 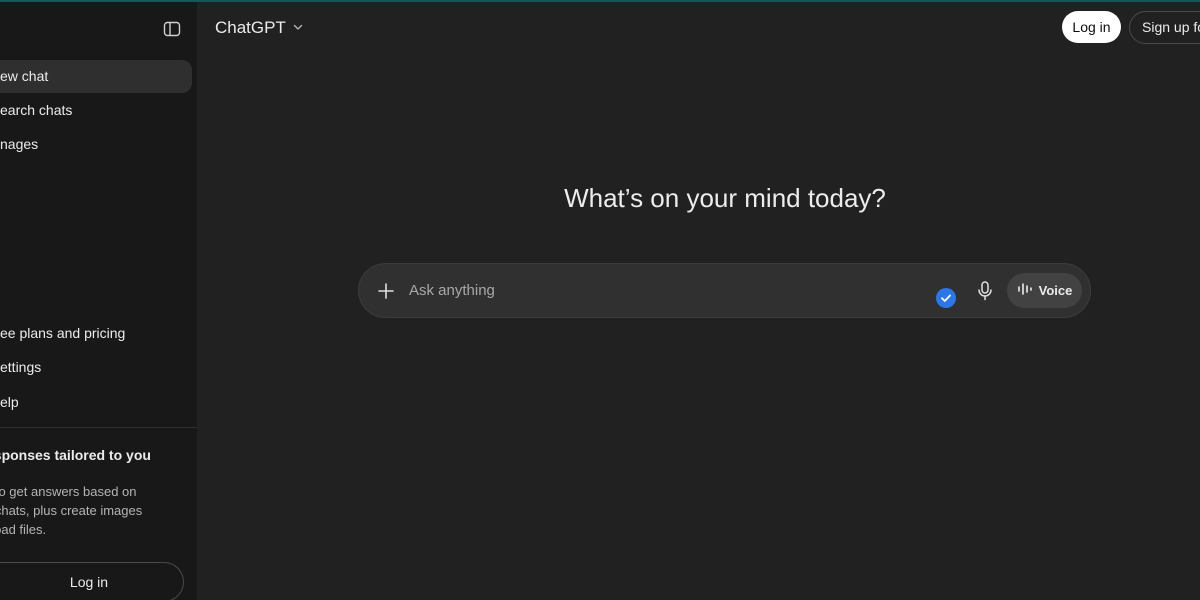 I want to click on sidebar-item-label: ettings, so click(x=21, y=367).